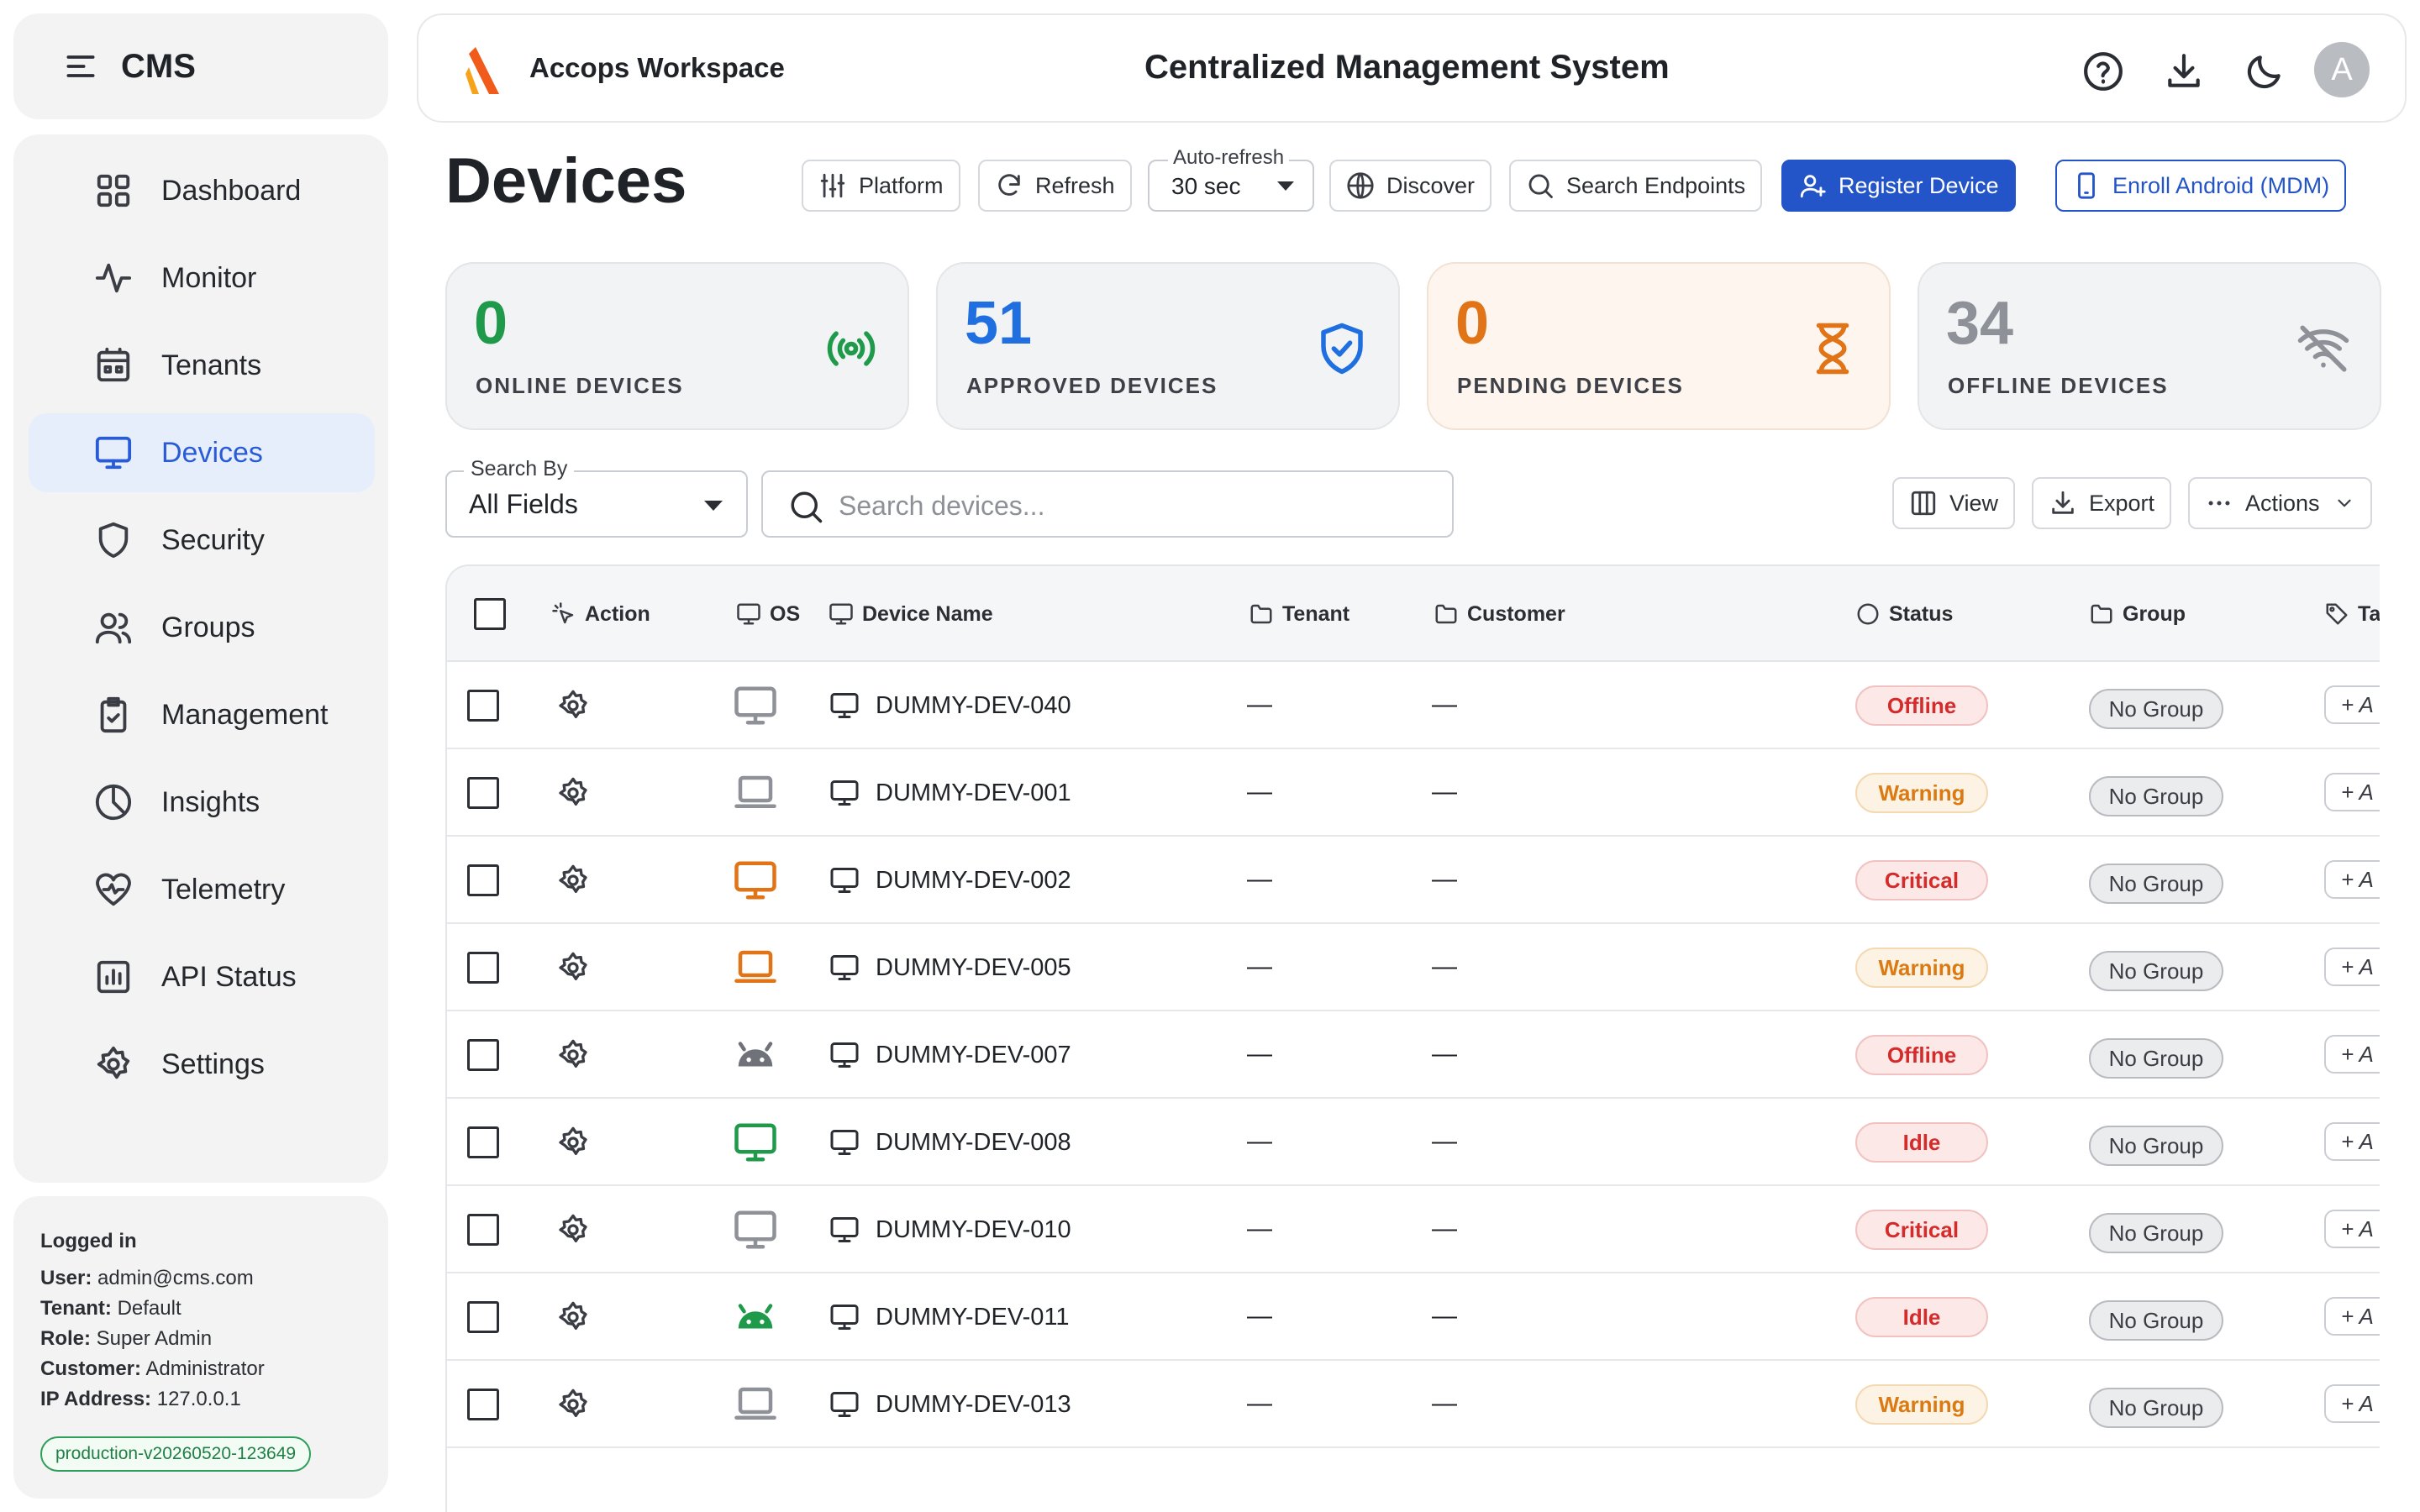  What do you see at coordinates (973, 706) in the screenshot?
I see `device-name: DUMMY-DEV-040` at bounding box center [973, 706].